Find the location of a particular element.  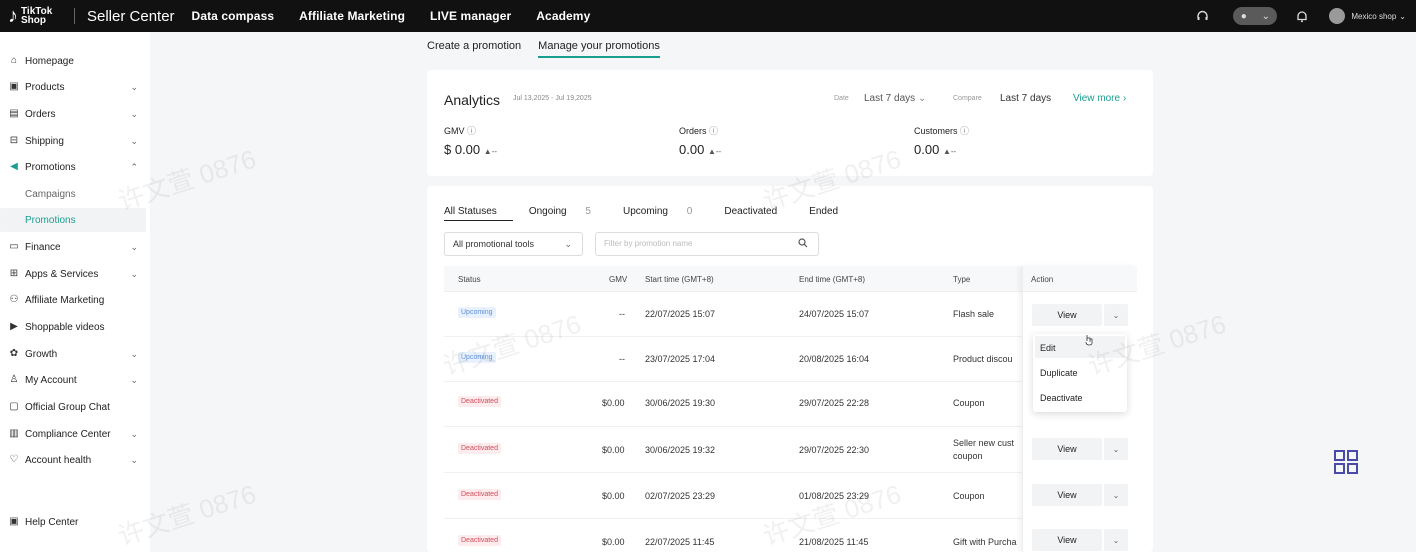

promotion-search-input: Filter by promotion name is located at coordinates (707, 244).